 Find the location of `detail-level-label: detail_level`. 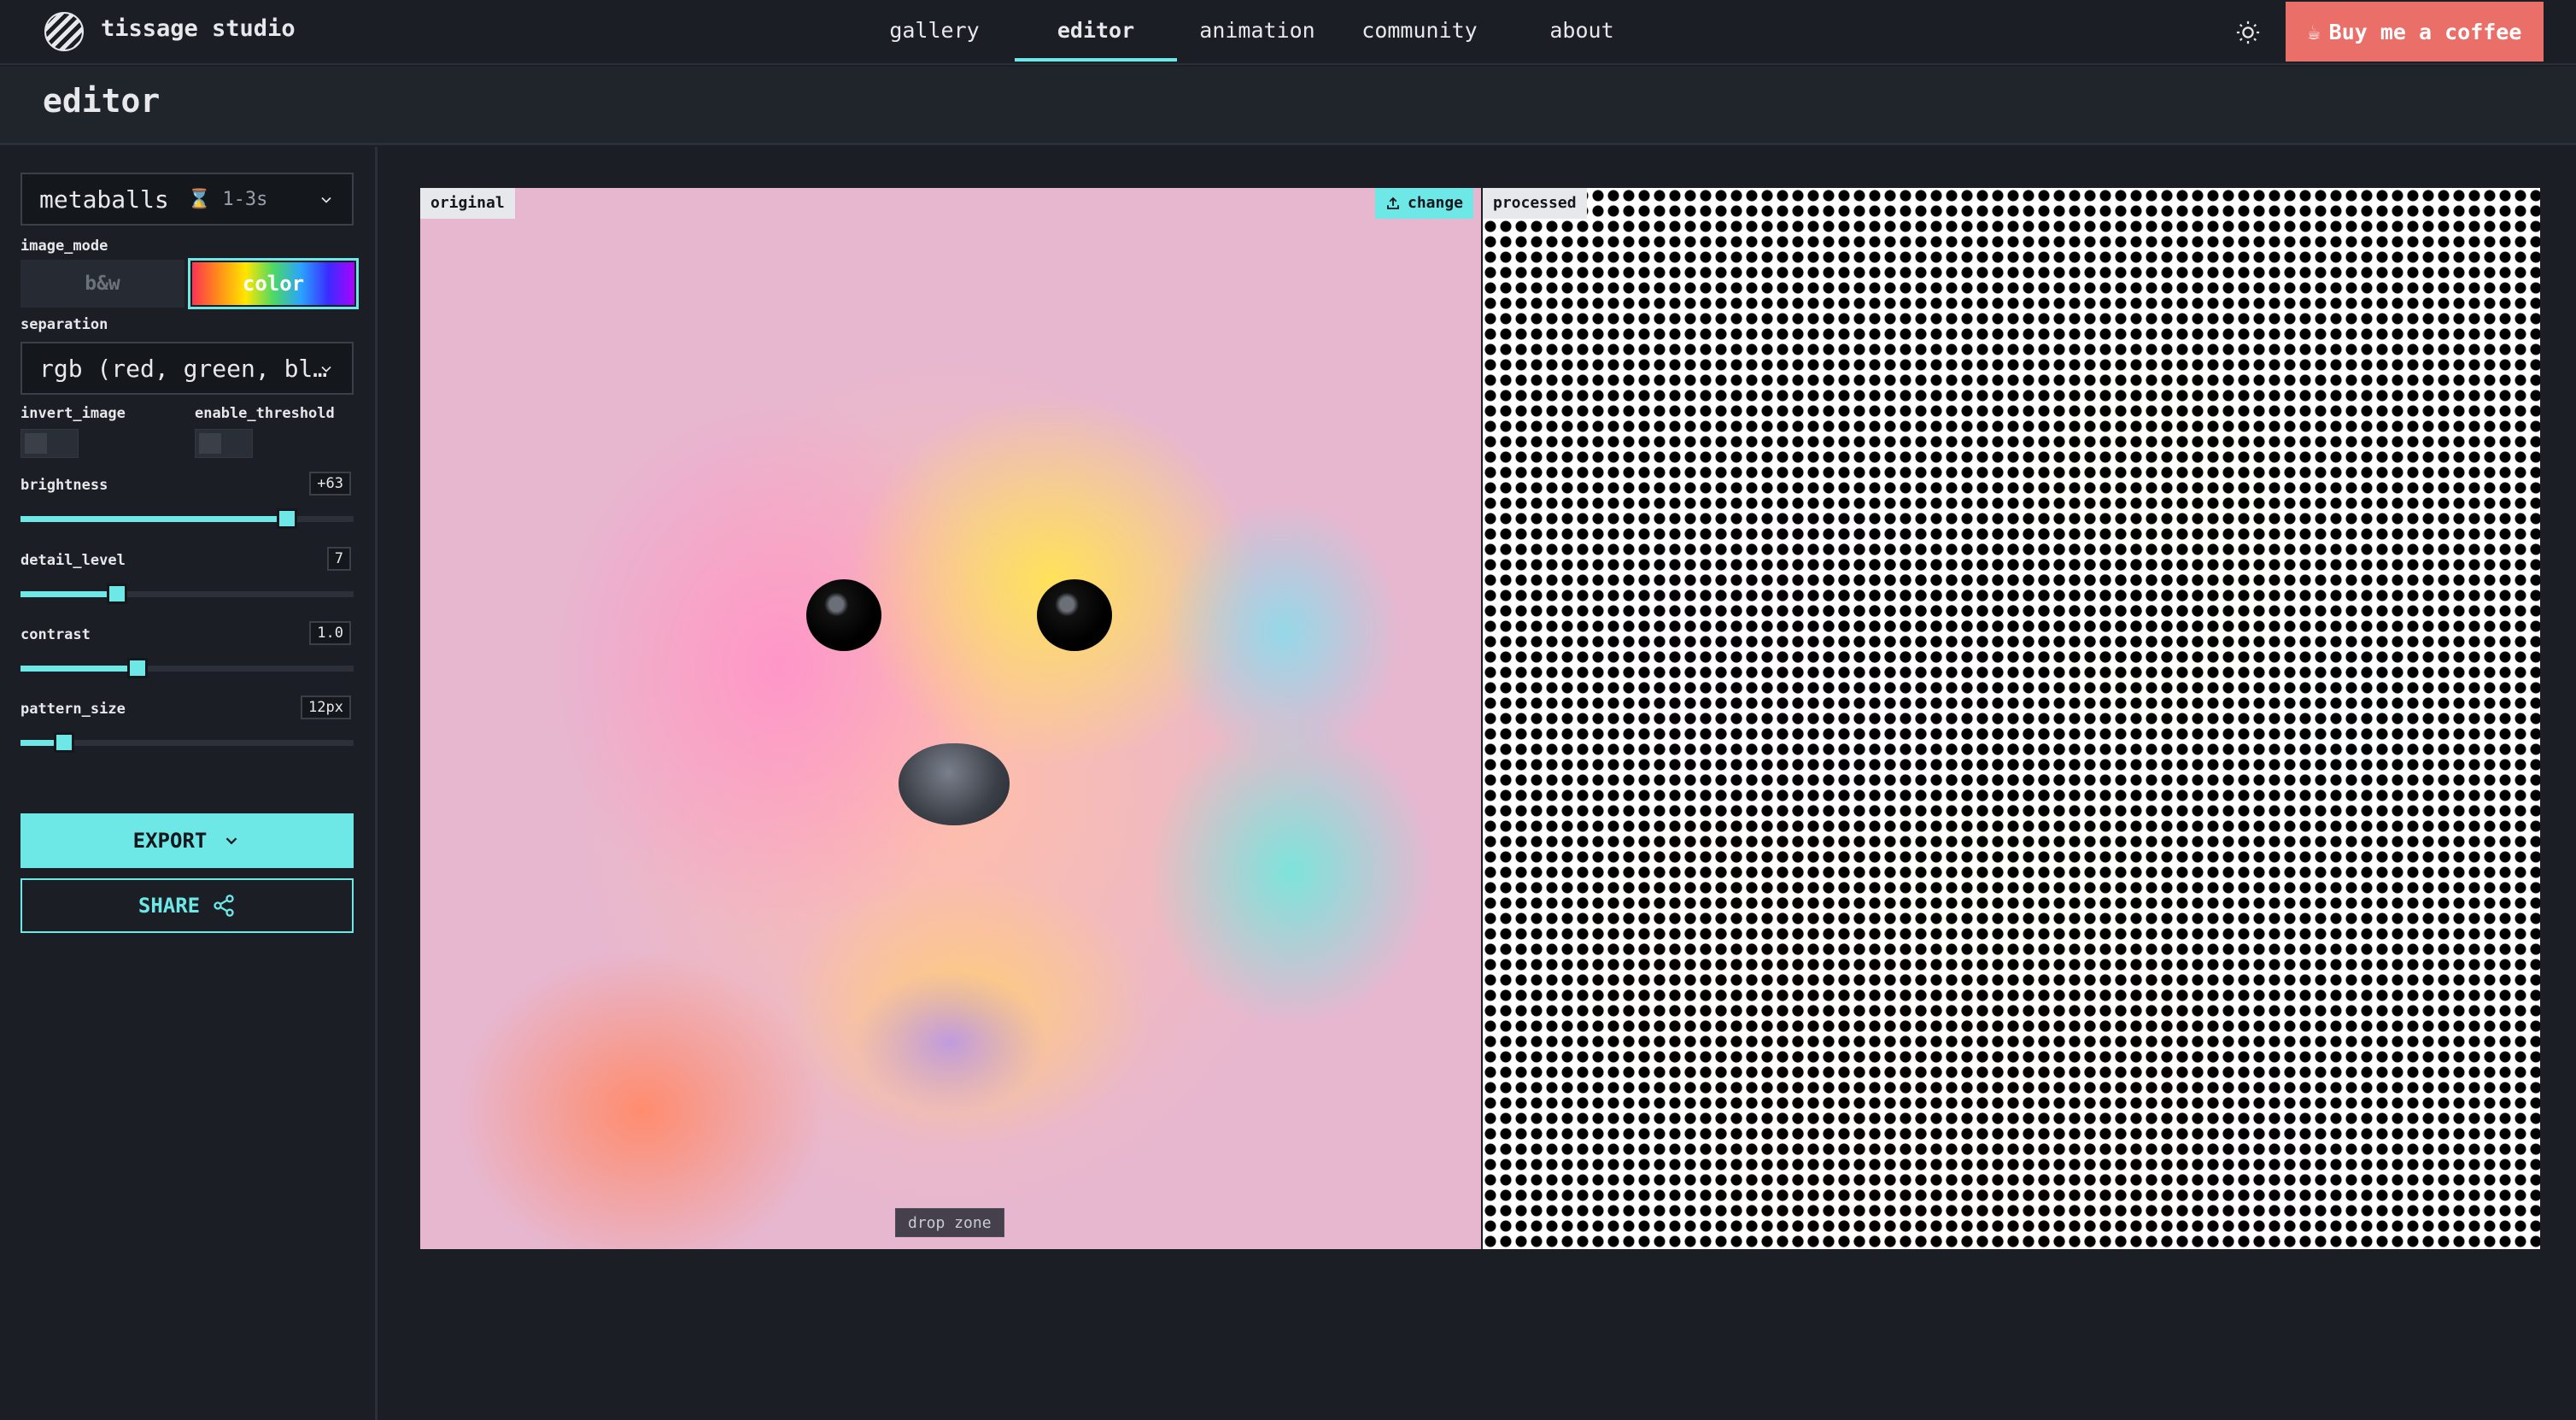

detail-level-label: detail_level is located at coordinates (73, 560).